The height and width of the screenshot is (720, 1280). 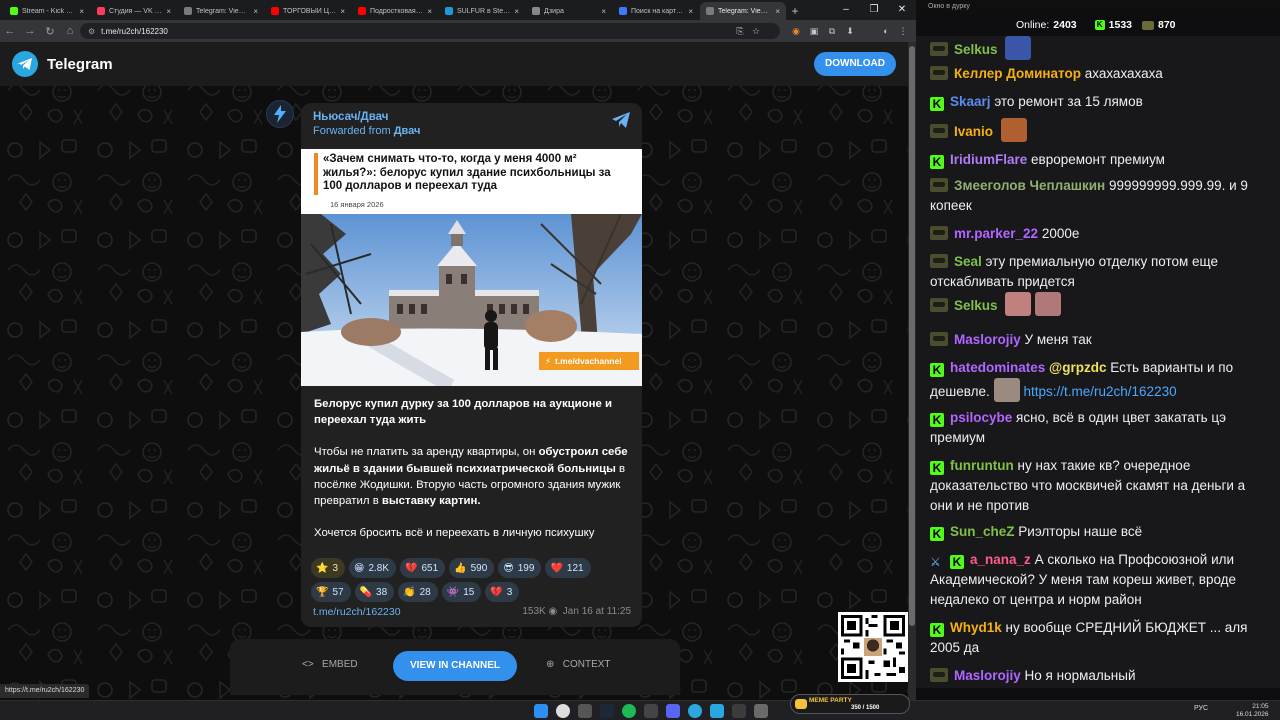 What do you see at coordinates (70, 31) in the screenshot?
I see `home-icon: ⌂` at bounding box center [70, 31].